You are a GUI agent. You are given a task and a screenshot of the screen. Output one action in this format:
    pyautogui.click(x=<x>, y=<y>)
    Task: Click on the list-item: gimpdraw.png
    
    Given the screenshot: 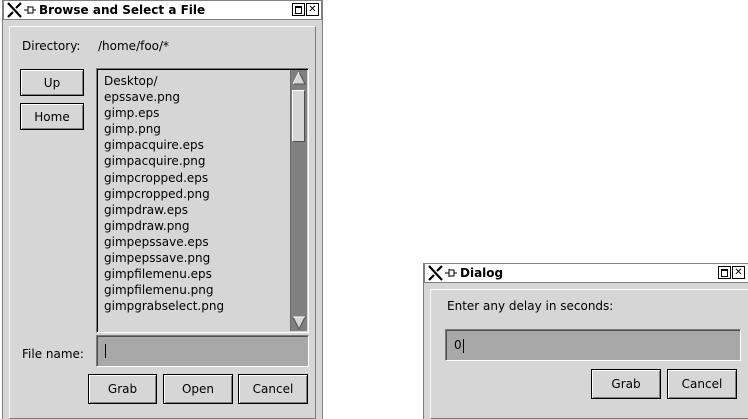 What is the action you would take?
    pyautogui.click(x=164, y=226)
    